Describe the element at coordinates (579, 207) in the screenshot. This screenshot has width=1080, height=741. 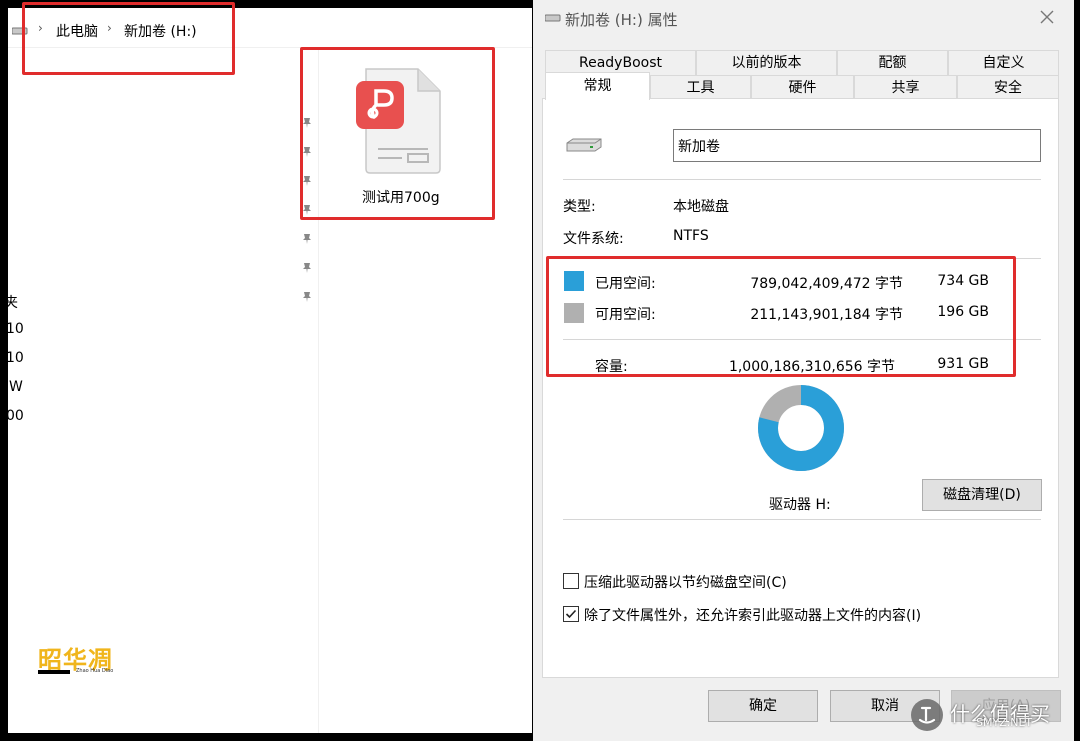
I see `type-label: 类型:` at that location.